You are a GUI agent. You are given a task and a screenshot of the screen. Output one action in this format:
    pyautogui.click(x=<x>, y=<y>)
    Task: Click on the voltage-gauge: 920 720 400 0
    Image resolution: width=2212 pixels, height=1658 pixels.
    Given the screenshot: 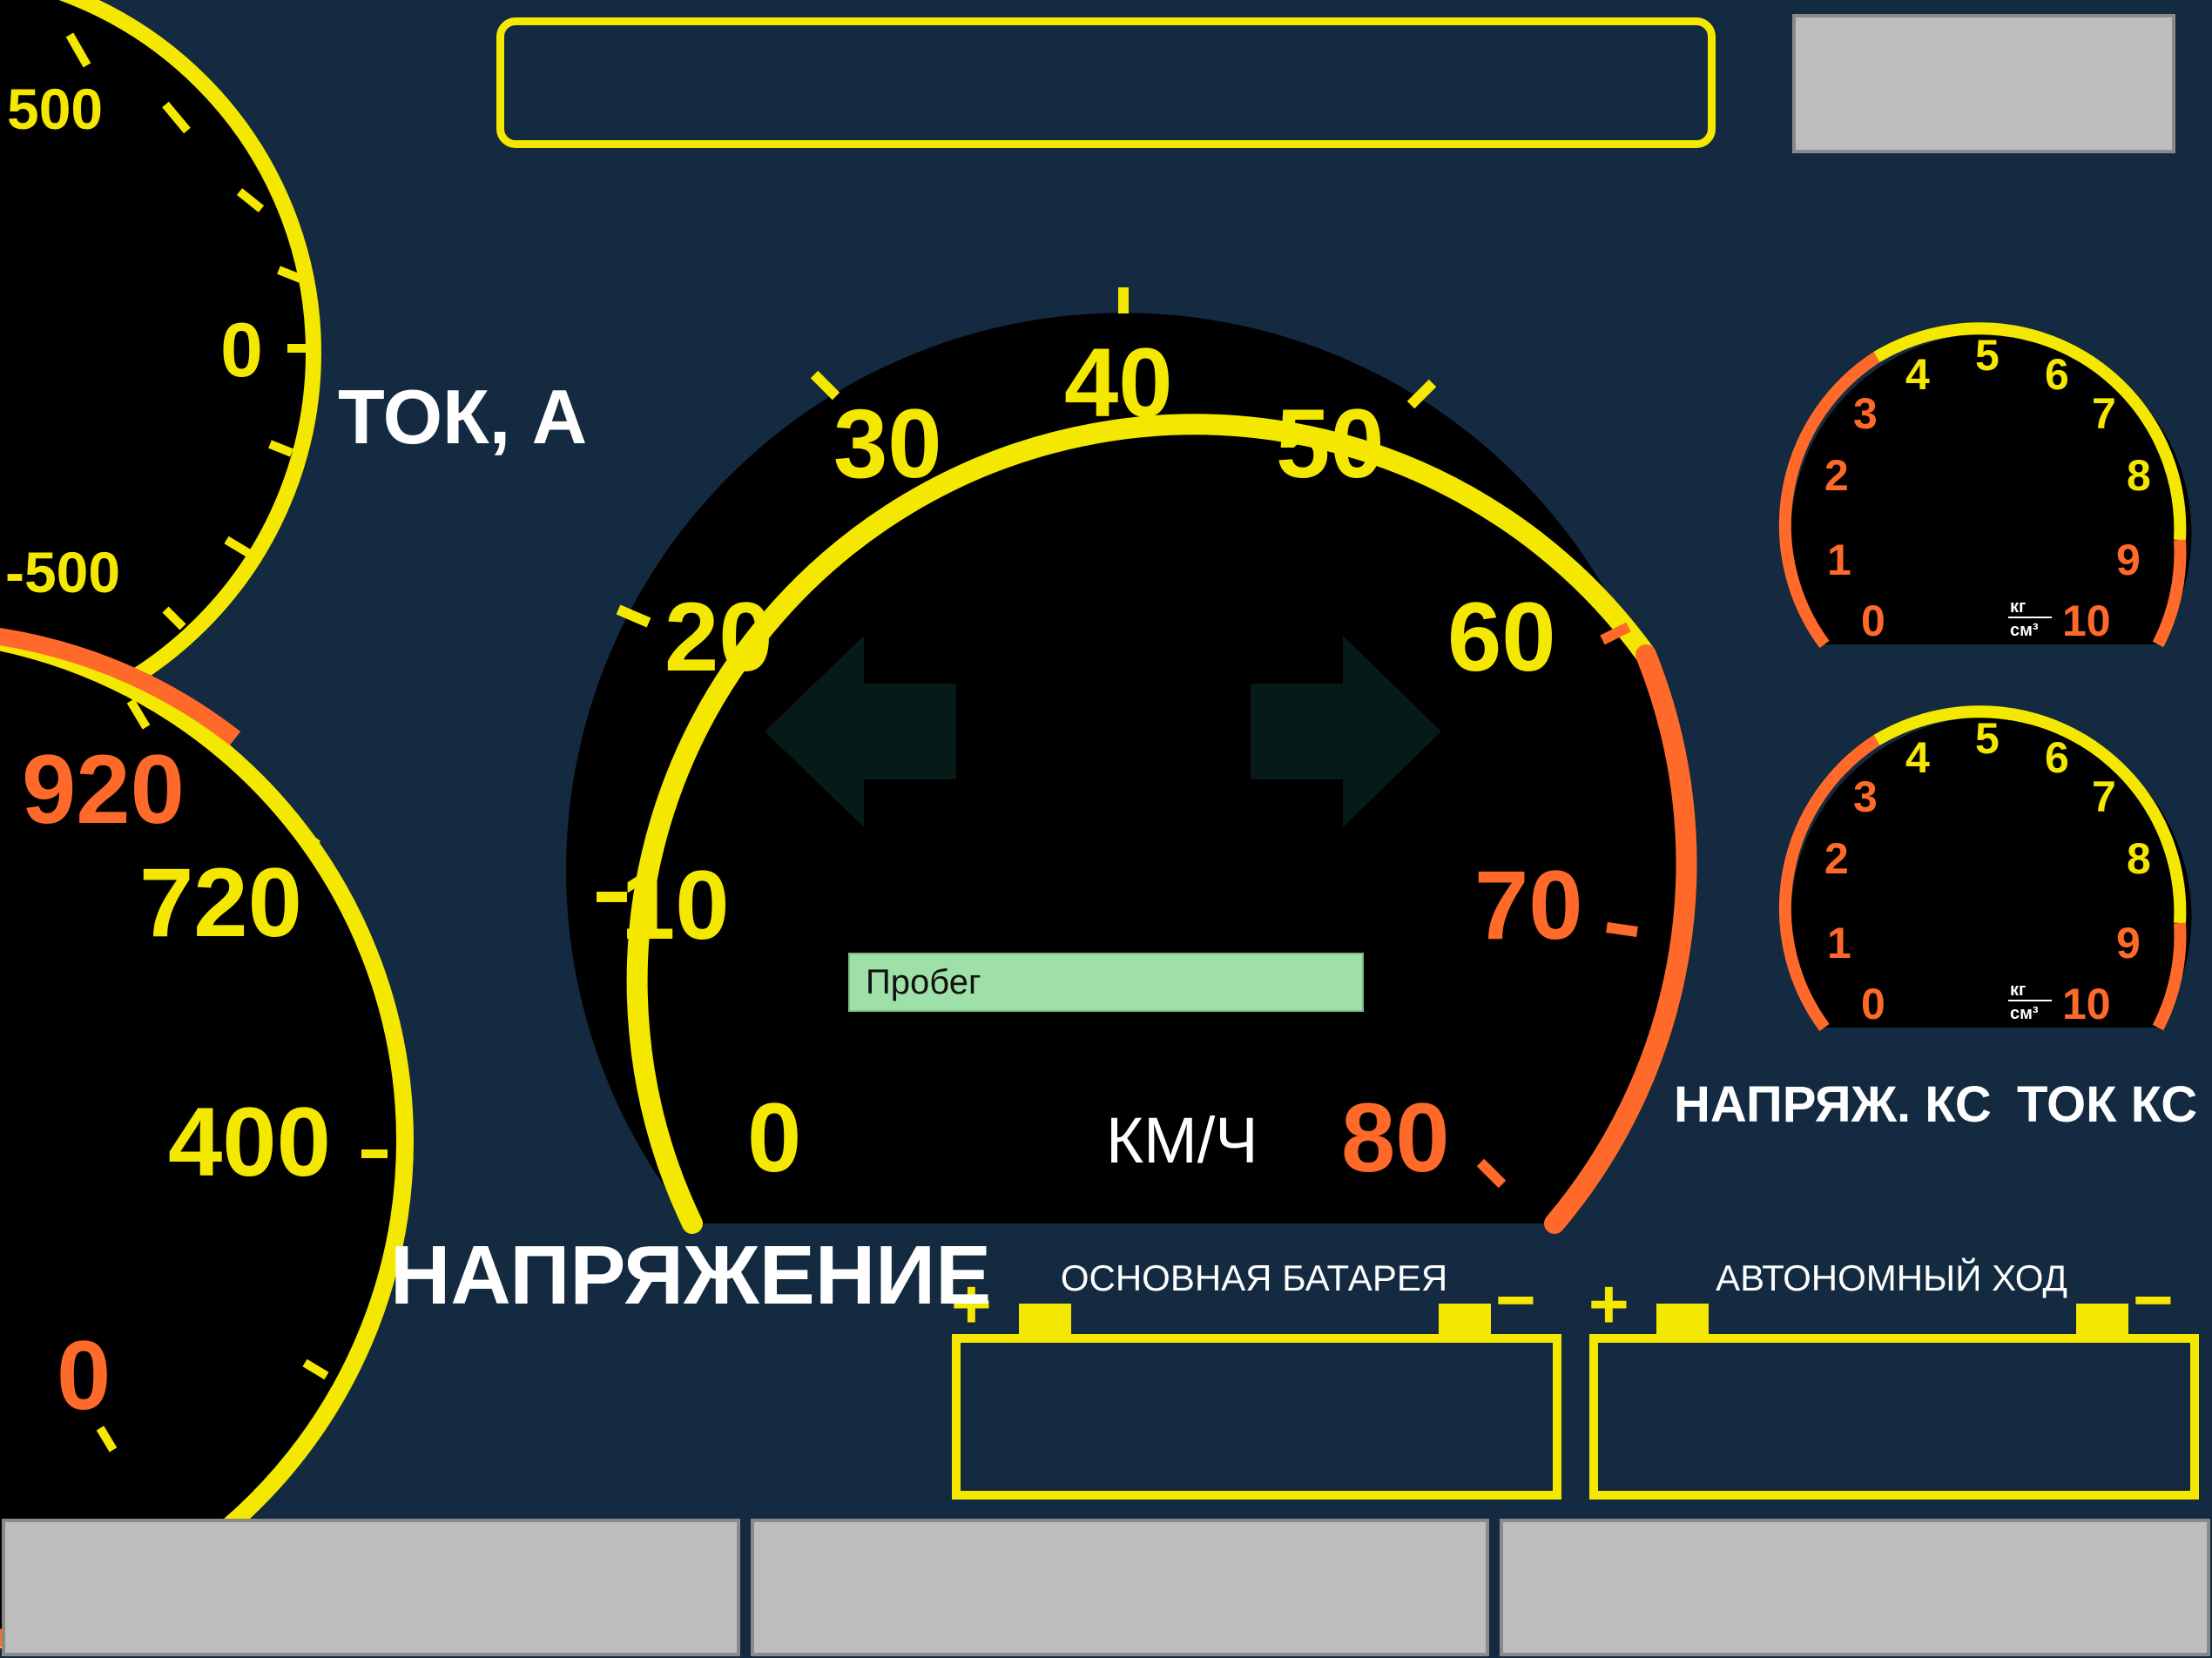 What is the action you would take?
    pyautogui.click(x=207, y=1138)
    